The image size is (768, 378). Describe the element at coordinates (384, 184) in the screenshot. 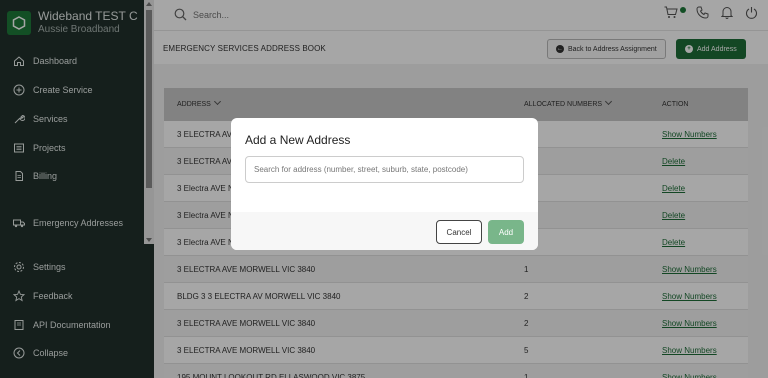

I see `add-address-dialog: Add a New Address Cancel Add` at that location.